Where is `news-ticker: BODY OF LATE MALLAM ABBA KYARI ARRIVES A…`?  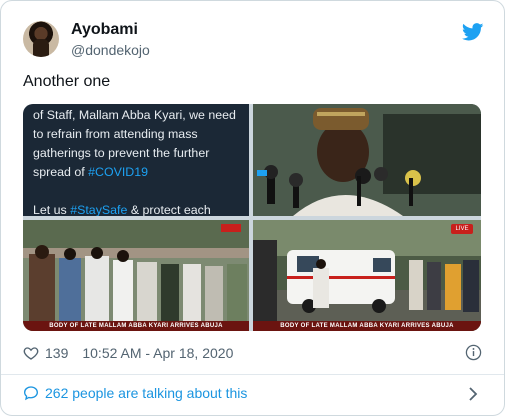
news-ticker: BODY OF LATE MALLAM ABBA KYARI ARRIVES A… is located at coordinates (136, 326).